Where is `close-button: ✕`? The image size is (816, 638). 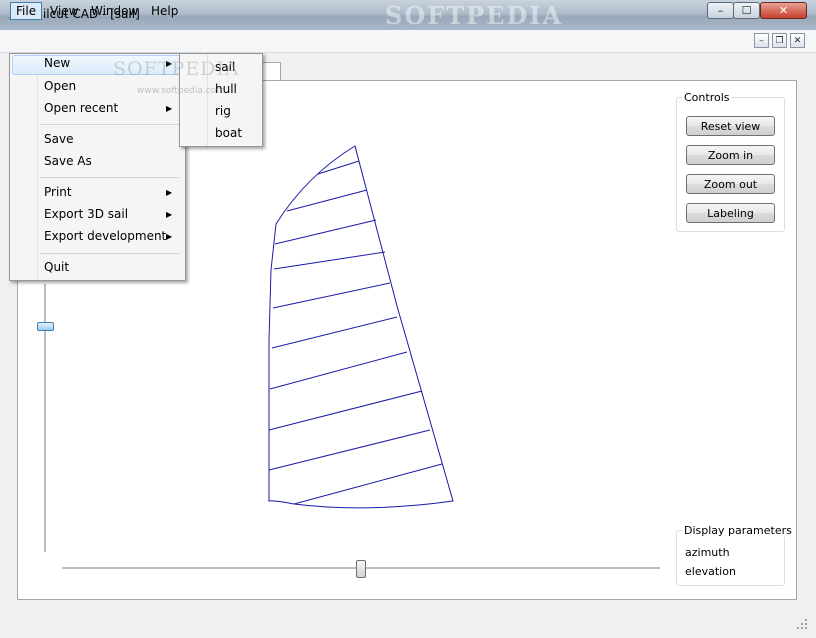
close-button: ✕ is located at coordinates (783, 10).